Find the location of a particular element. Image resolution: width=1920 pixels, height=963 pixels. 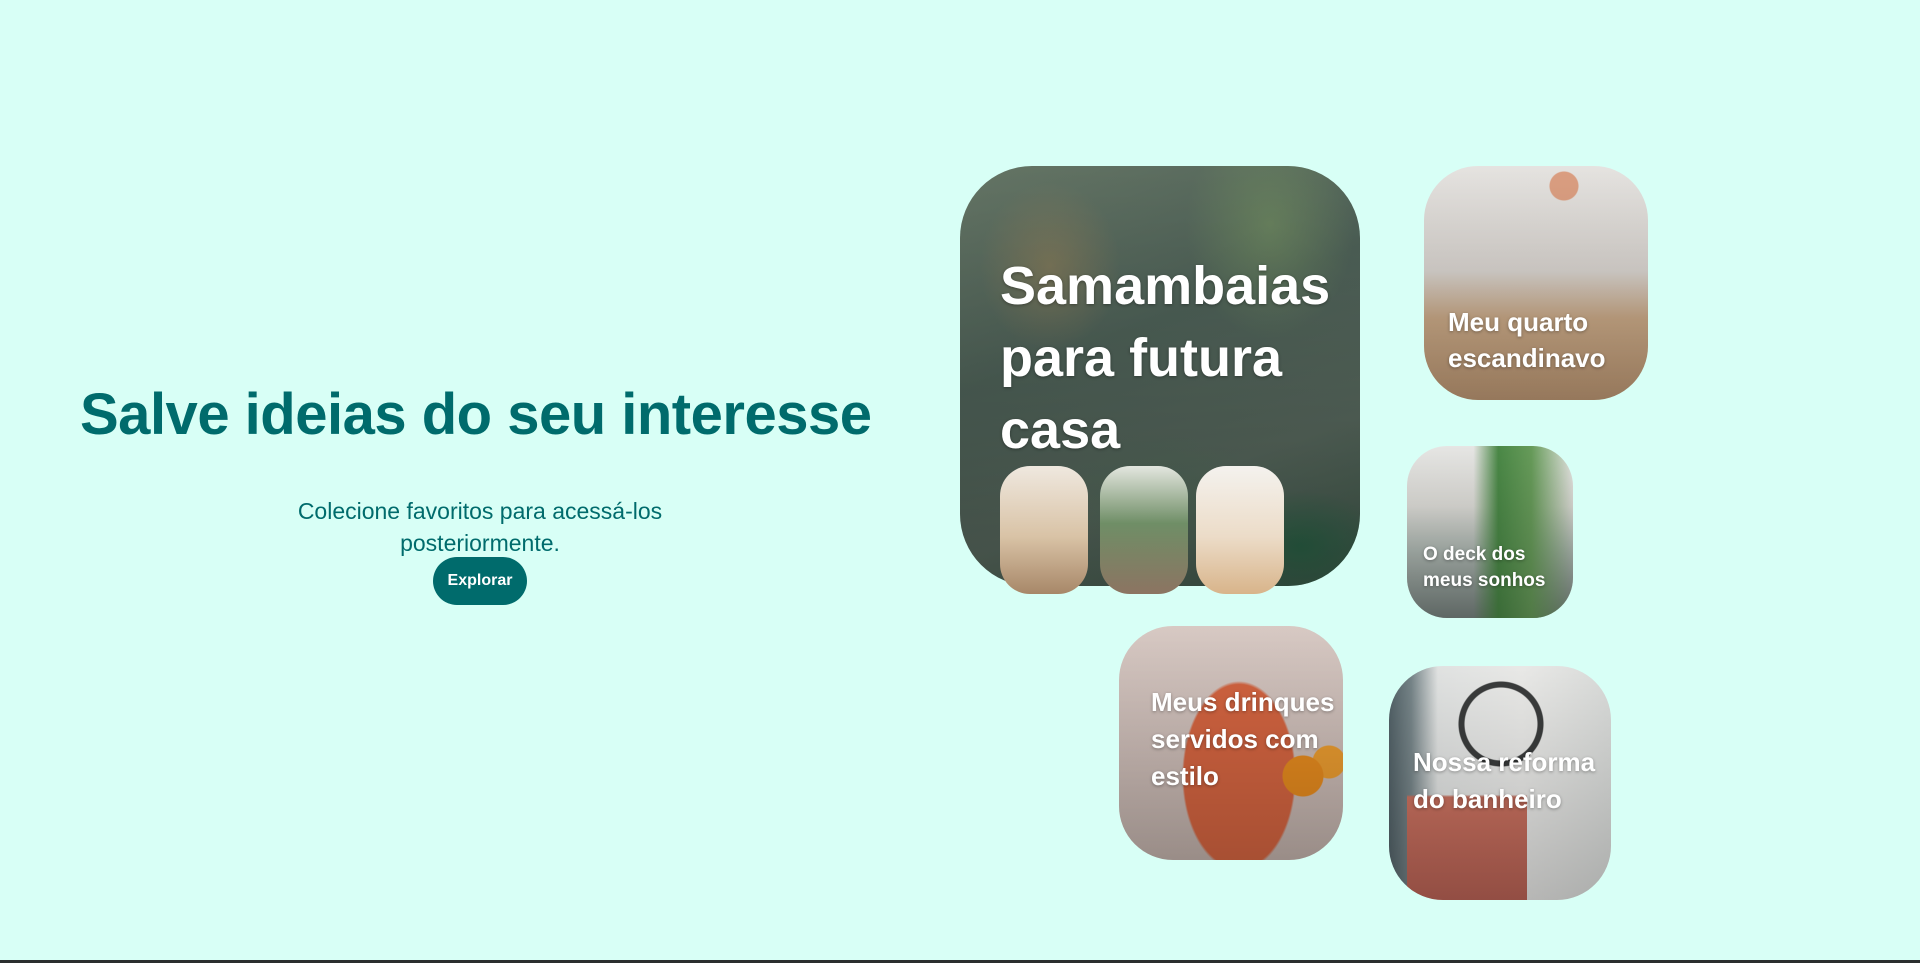

board-title: Nossa reforma do banheiro is located at coordinates (1504, 780).